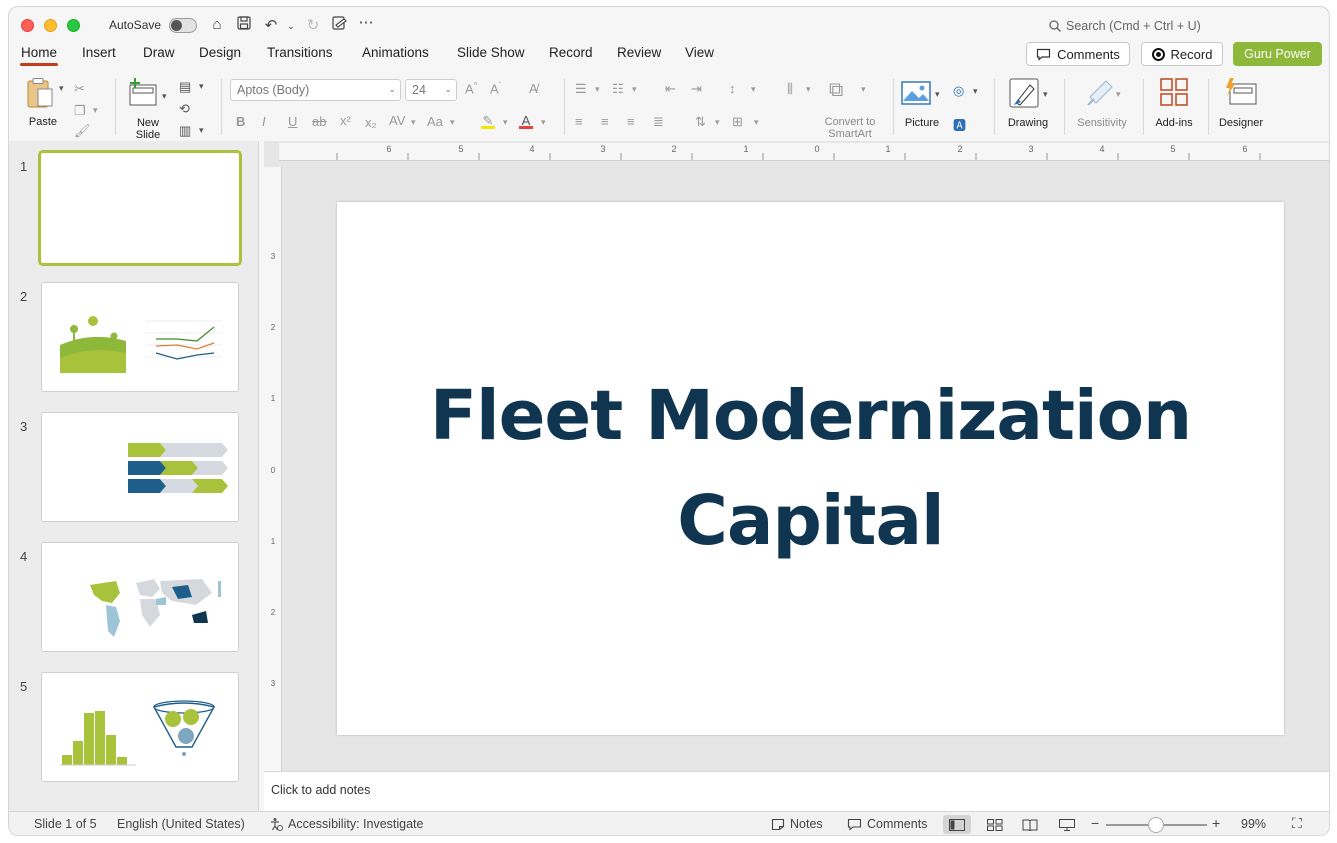 This screenshot has width=1337, height=843. What do you see at coordinates (526, 121) in the screenshot?
I see `font-color-icon: A` at bounding box center [526, 121].